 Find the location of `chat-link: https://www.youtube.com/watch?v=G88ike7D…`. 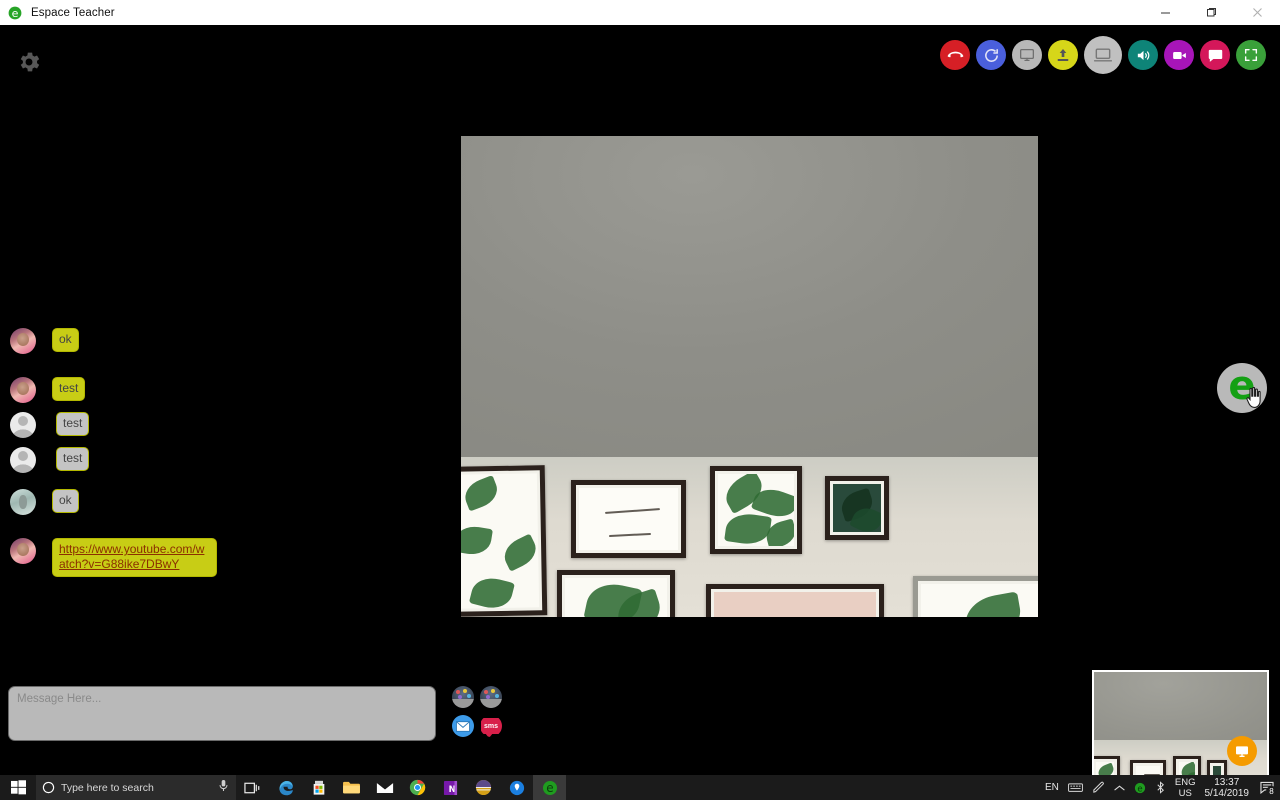

chat-link: https://www.youtube.com/watch?v=G88ike7D… is located at coordinates (131, 556).